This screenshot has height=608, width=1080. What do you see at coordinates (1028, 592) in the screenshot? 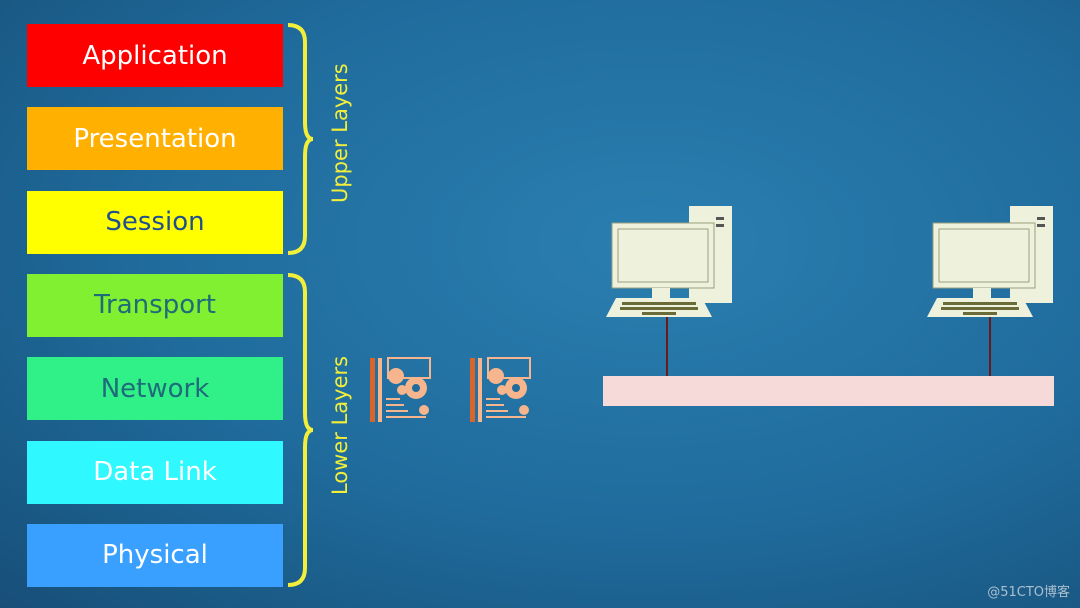
I see `watermark: @51CTO博客` at bounding box center [1028, 592].